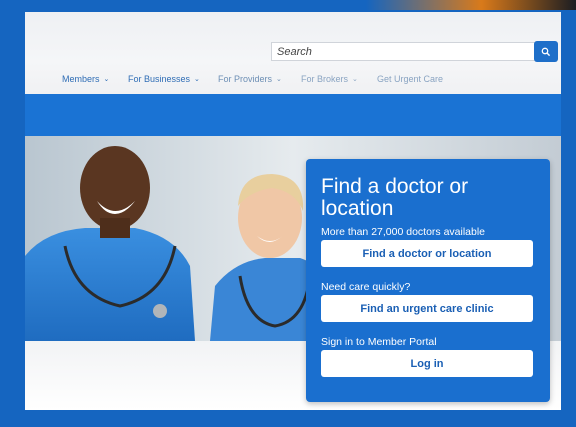 This screenshot has width=576, height=427. What do you see at coordinates (159, 79) in the screenshot?
I see `nav-item-label: For Businesses` at bounding box center [159, 79].